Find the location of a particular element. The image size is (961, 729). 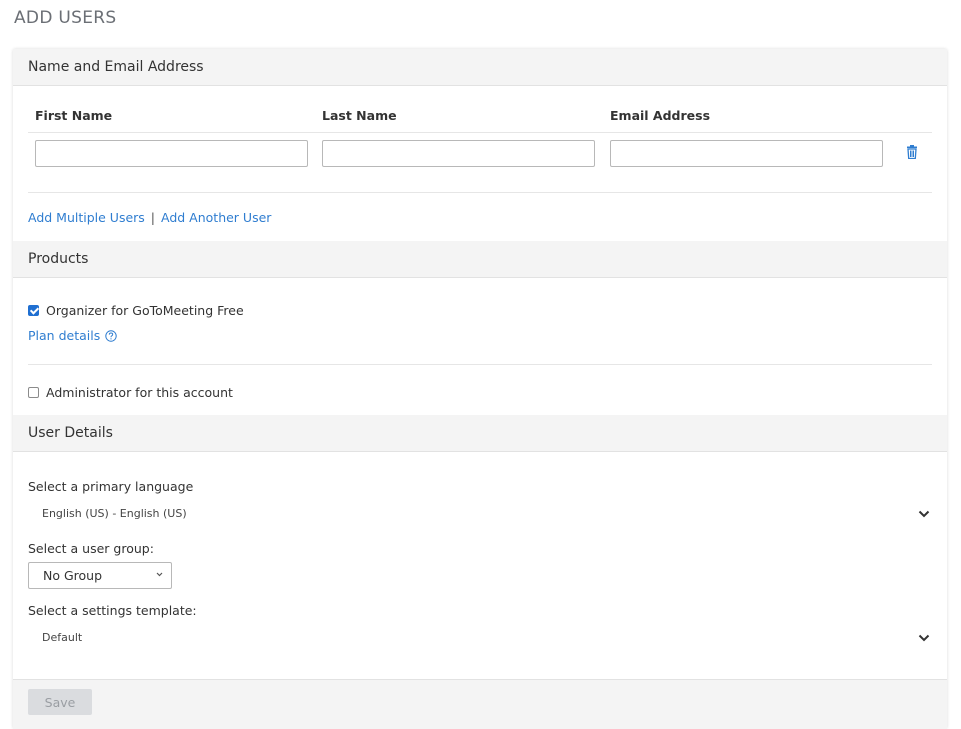

add-user-links: Add Multiple Users | Add Another User is located at coordinates (149, 217).